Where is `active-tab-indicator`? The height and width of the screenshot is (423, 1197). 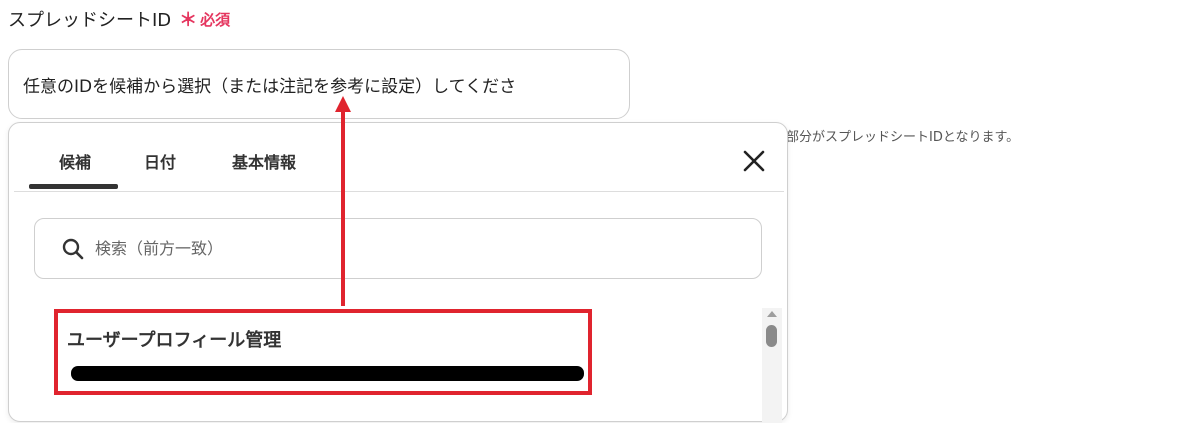 active-tab-indicator is located at coordinates (73, 186).